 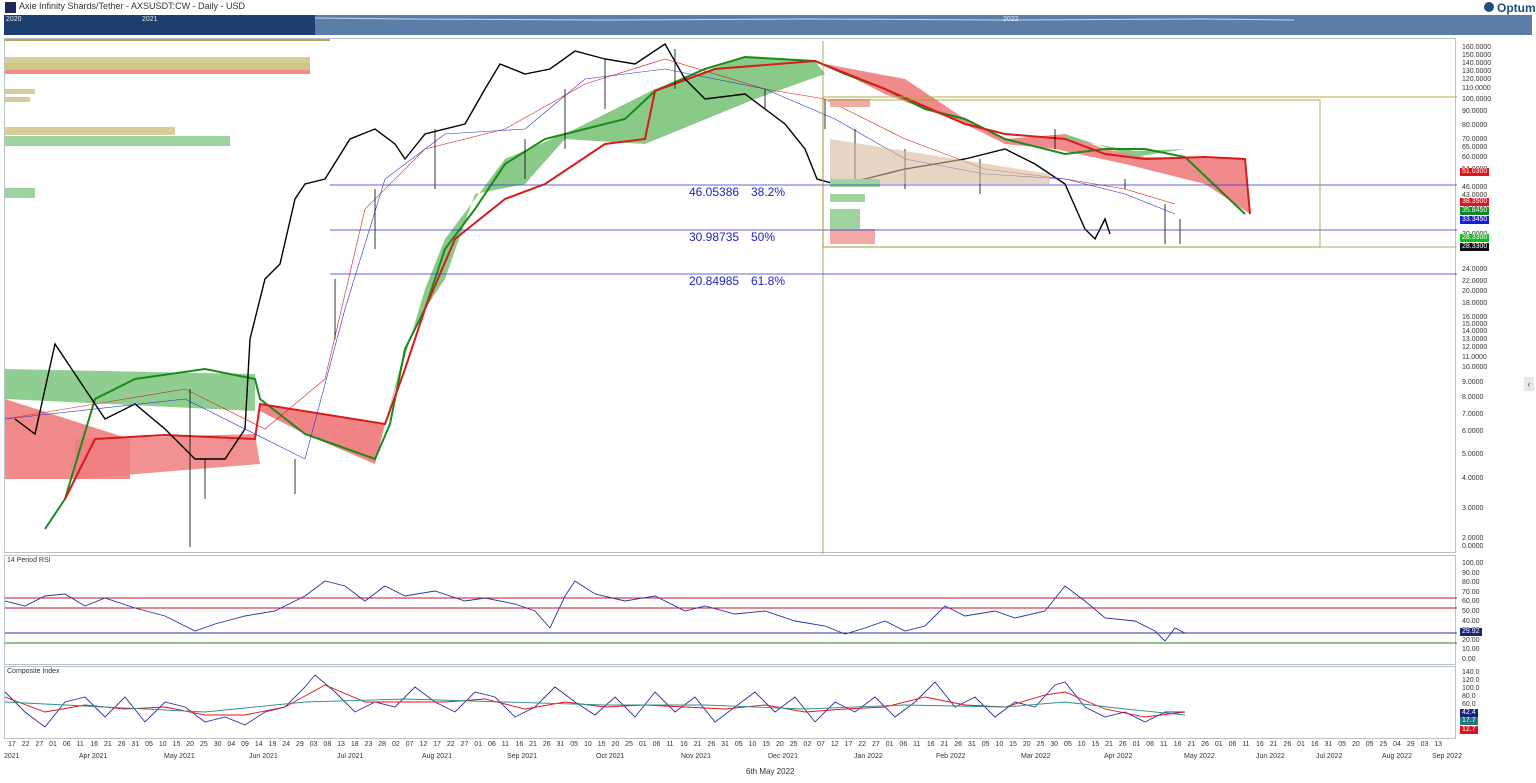 What do you see at coordinates (1475, 303) in the screenshot?
I see `price-axis-label: 18.0000` at bounding box center [1475, 303].